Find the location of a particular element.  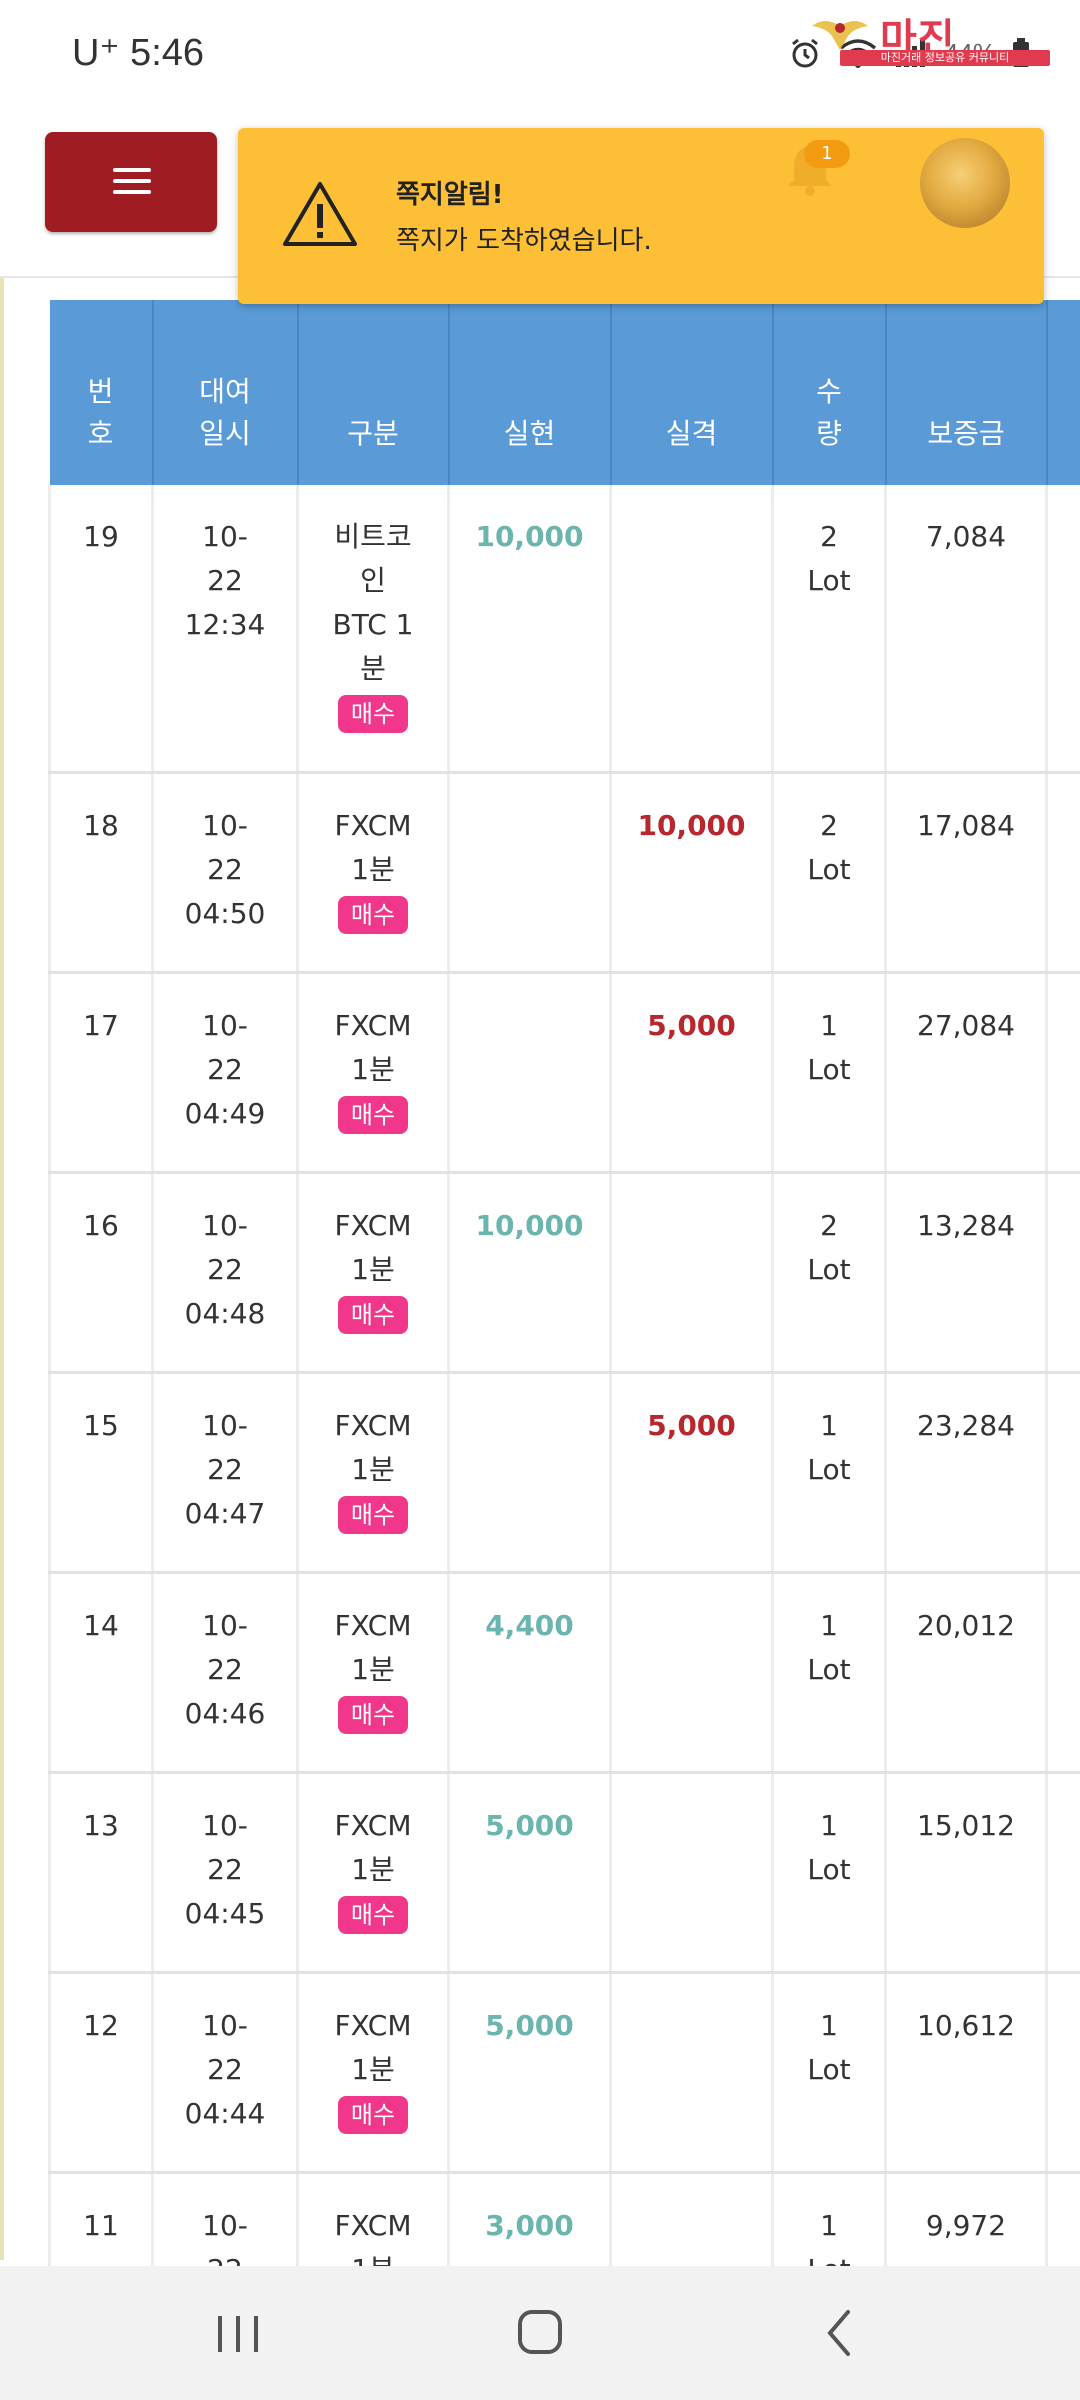

table-row: 18 10- 22 04:50 FXCM 1분 매수 10,000 2 Lot 17,084 is located at coordinates (564, 873).